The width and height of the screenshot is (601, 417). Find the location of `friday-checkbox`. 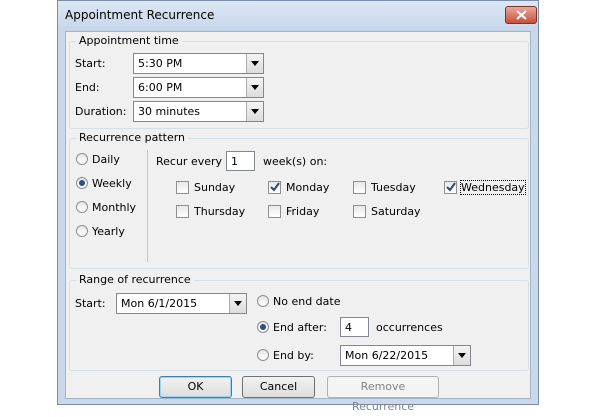

friday-checkbox is located at coordinates (274, 211).